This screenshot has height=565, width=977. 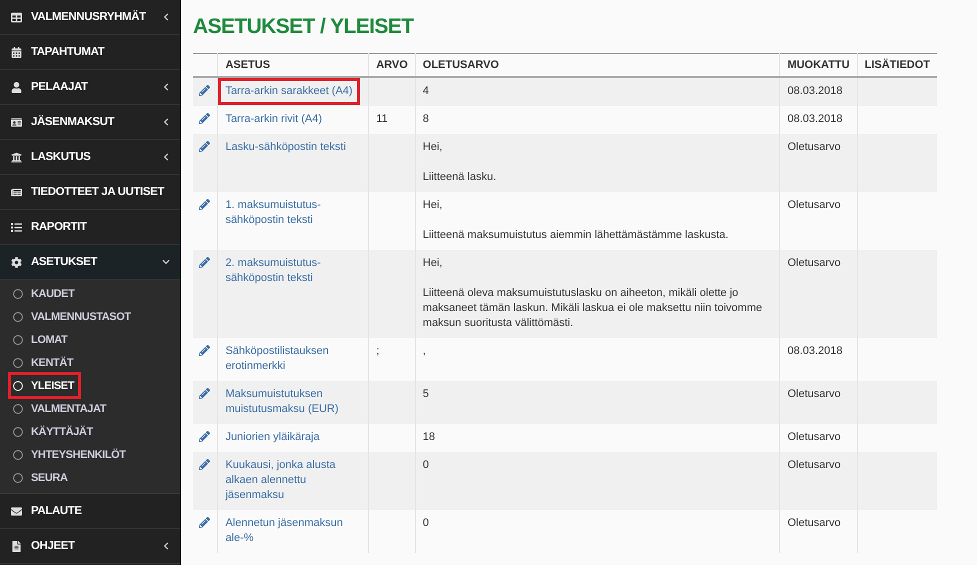 I want to click on column-header: MUOKATTU, so click(x=819, y=65).